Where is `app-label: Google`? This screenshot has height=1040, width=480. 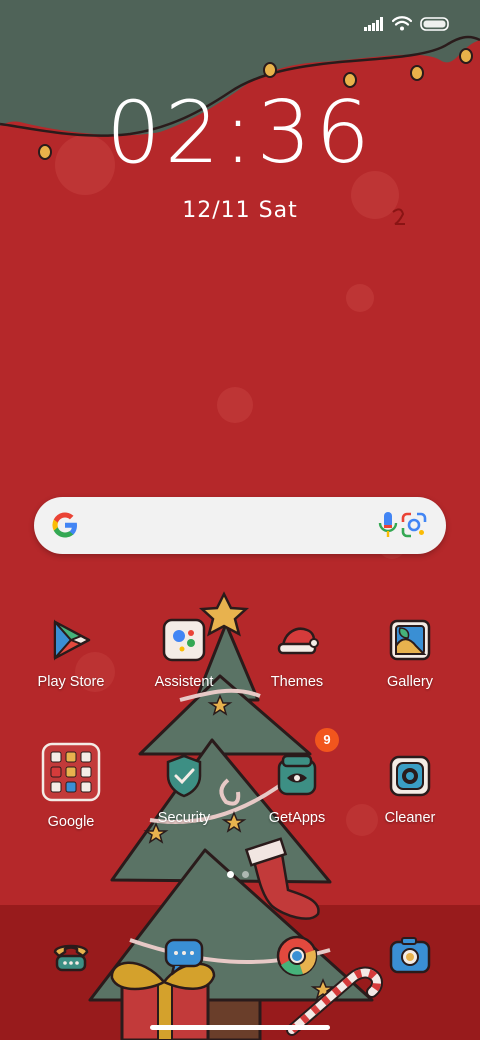
app-label: Google is located at coordinates (71, 822).